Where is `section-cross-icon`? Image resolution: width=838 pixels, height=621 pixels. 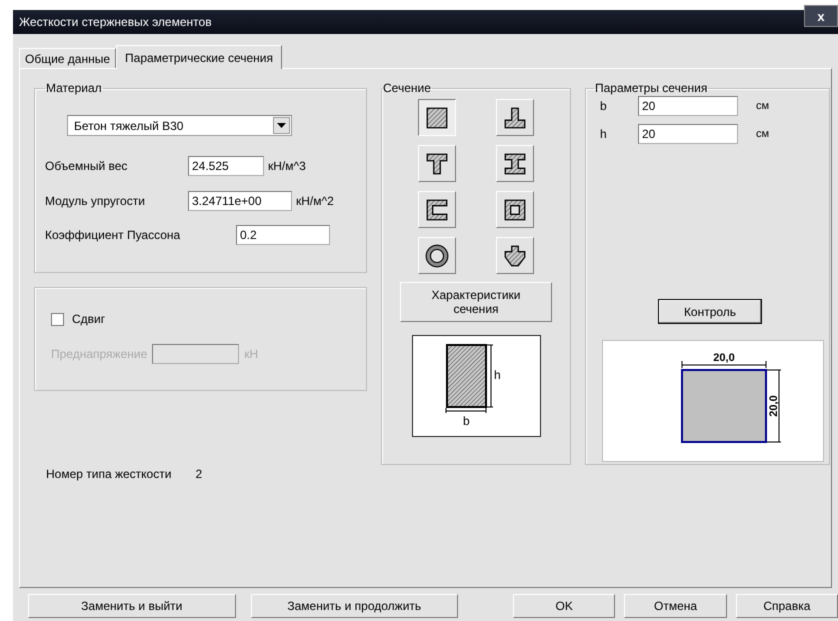 section-cross-icon is located at coordinates (515, 255).